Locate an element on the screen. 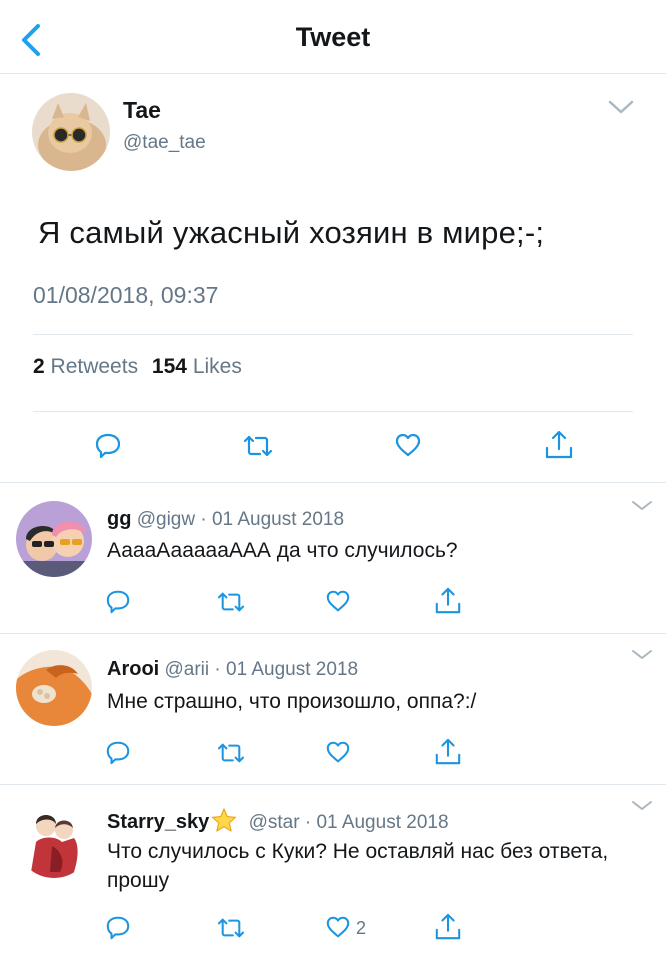  reply-user-name: gg is located at coordinates (119, 519).